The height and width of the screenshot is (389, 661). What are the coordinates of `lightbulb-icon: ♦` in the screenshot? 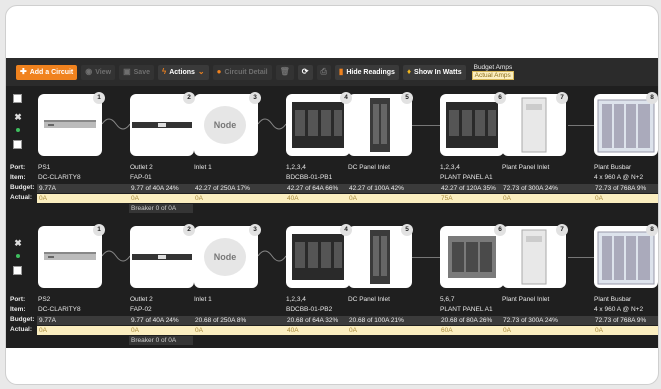 It's located at (409, 71).